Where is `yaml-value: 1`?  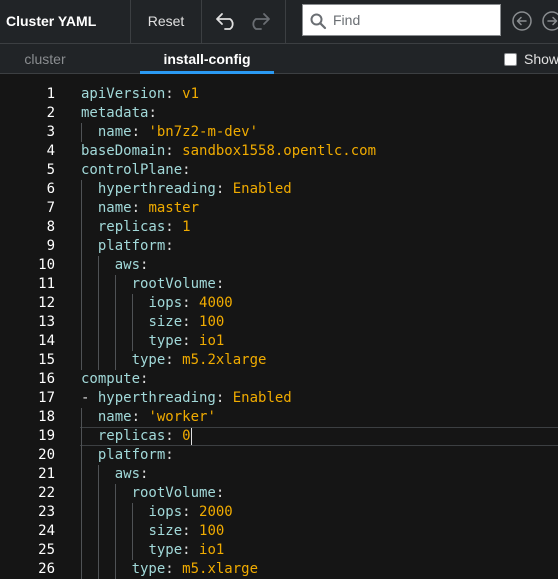 yaml-value: 1 is located at coordinates (186, 227).